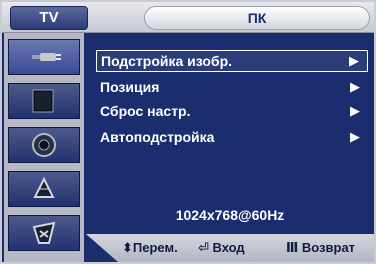 This screenshot has height=264, width=376. What do you see at coordinates (221, 247) in the screenshot?
I see `enter-hint: ⏎ Вход` at bounding box center [221, 247].